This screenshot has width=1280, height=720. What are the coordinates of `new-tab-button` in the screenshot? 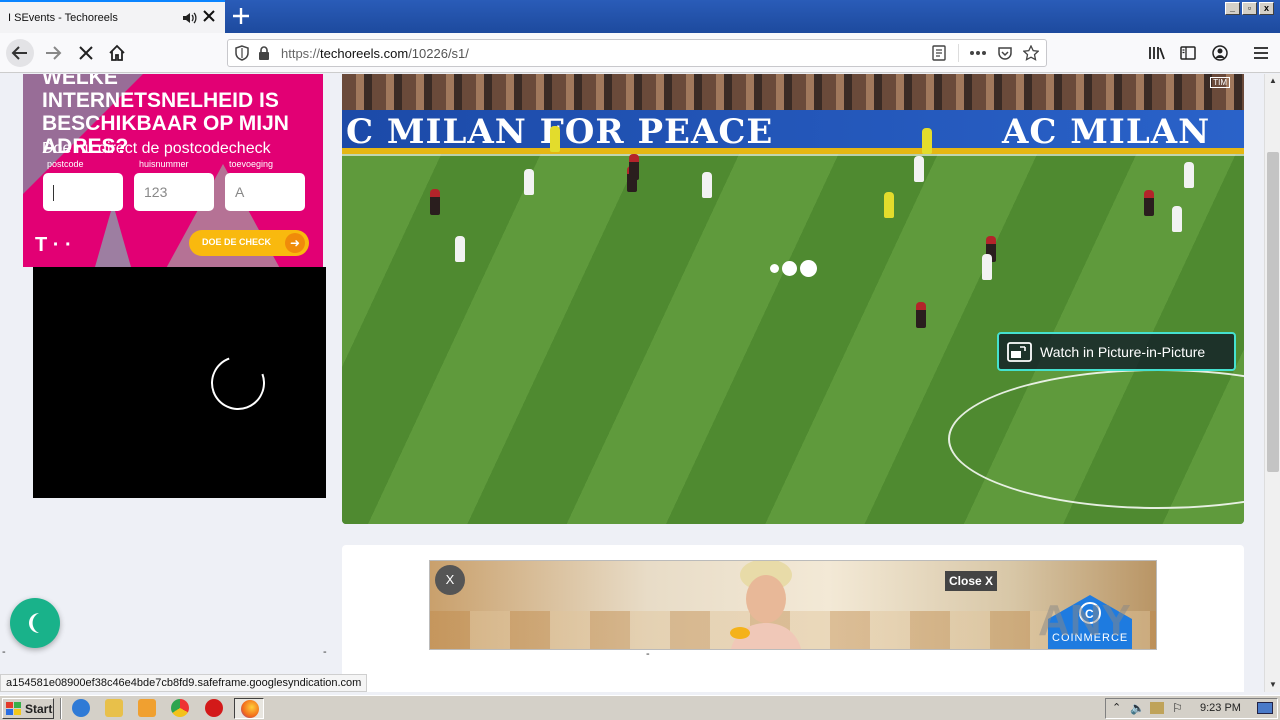 It's located at (241, 16).